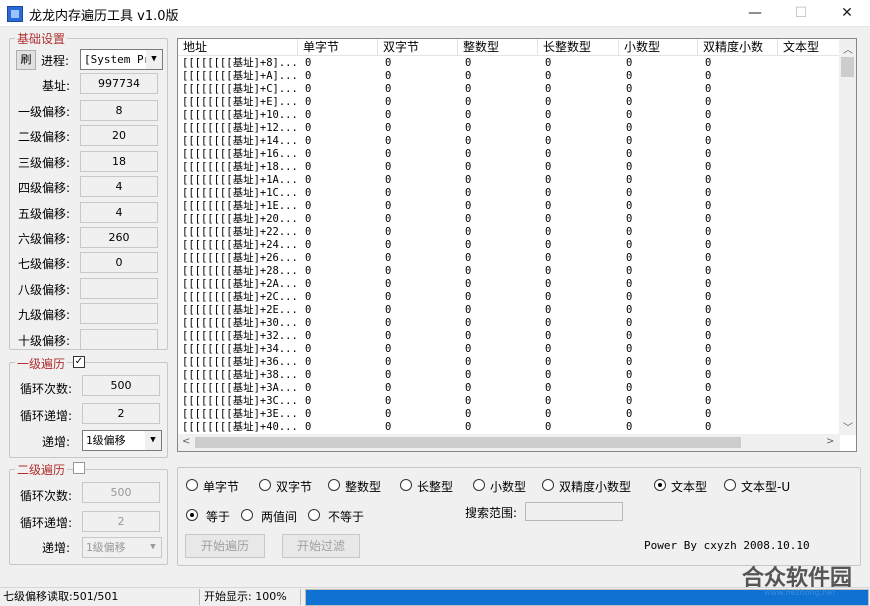 Image resolution: width=870 pixels, height=606 pixels. I want to click on horizontal-scrollbar: < >, so click(509, 442).